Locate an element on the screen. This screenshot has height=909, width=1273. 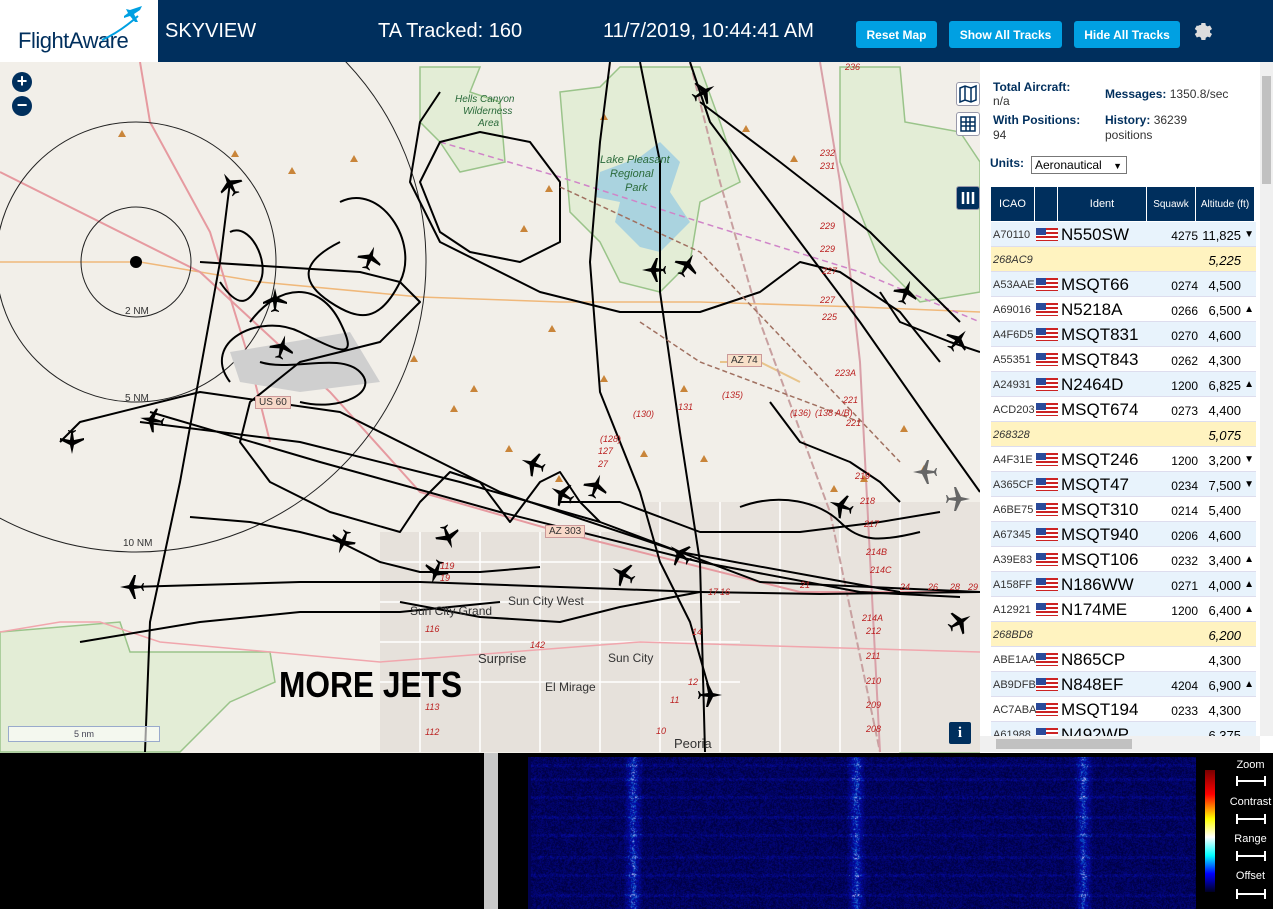
zoom-slider is located at coordinates (1251, 781).